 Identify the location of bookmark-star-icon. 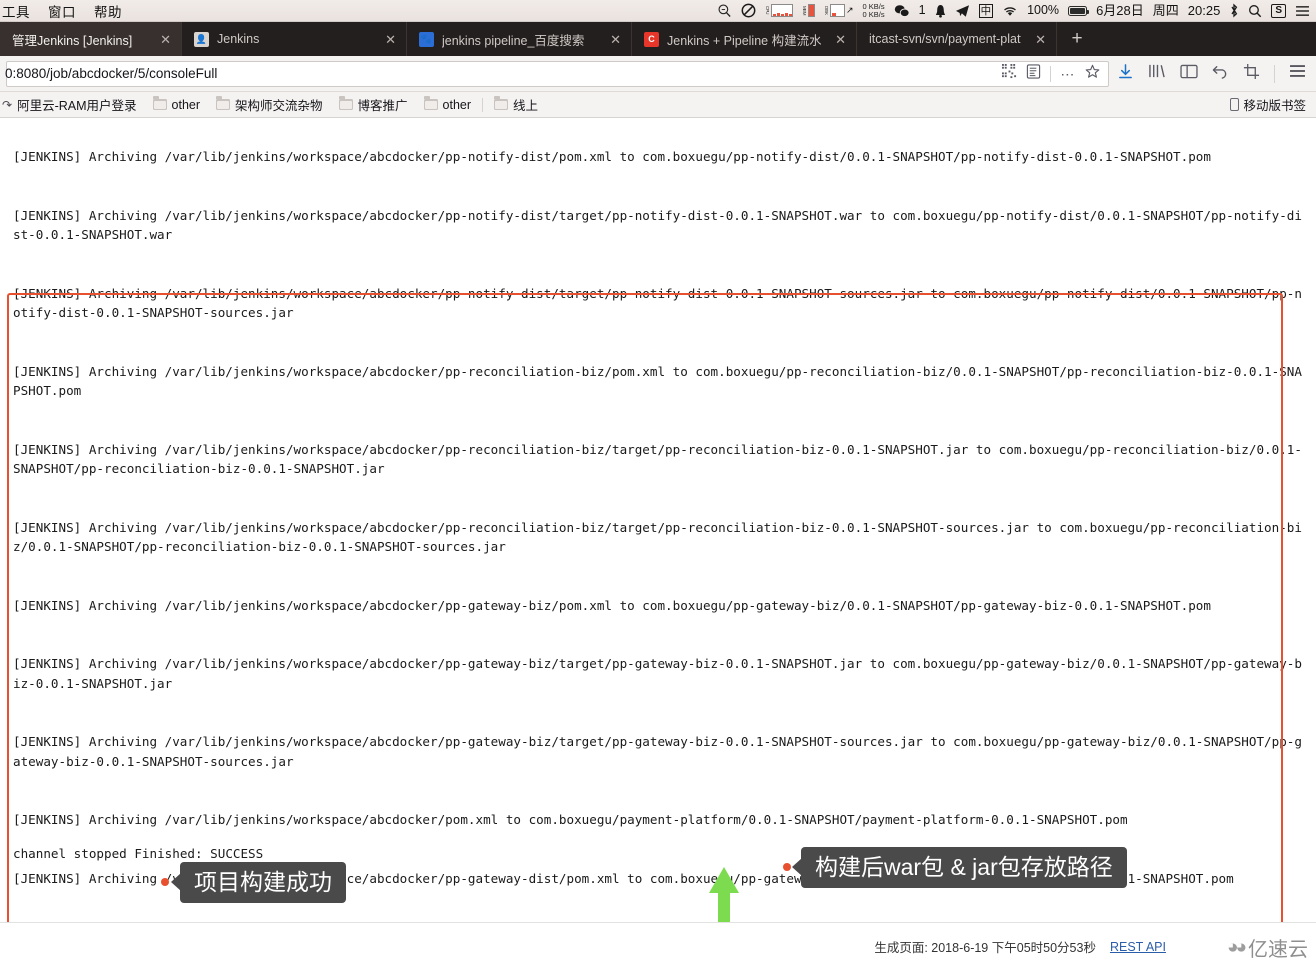
(1092, 74).